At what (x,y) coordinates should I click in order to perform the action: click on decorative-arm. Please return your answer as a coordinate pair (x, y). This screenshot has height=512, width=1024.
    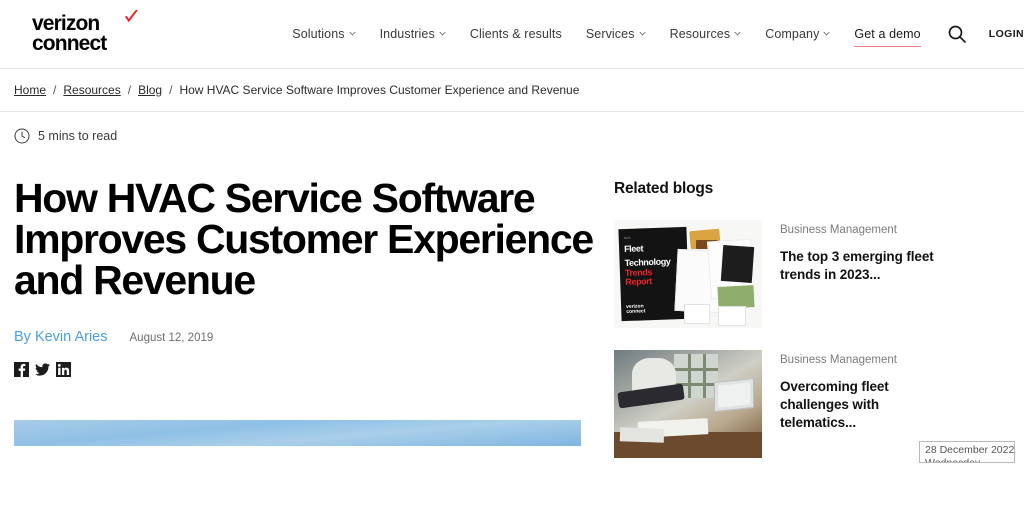
    Looking at the image, I should click on (651, 396).